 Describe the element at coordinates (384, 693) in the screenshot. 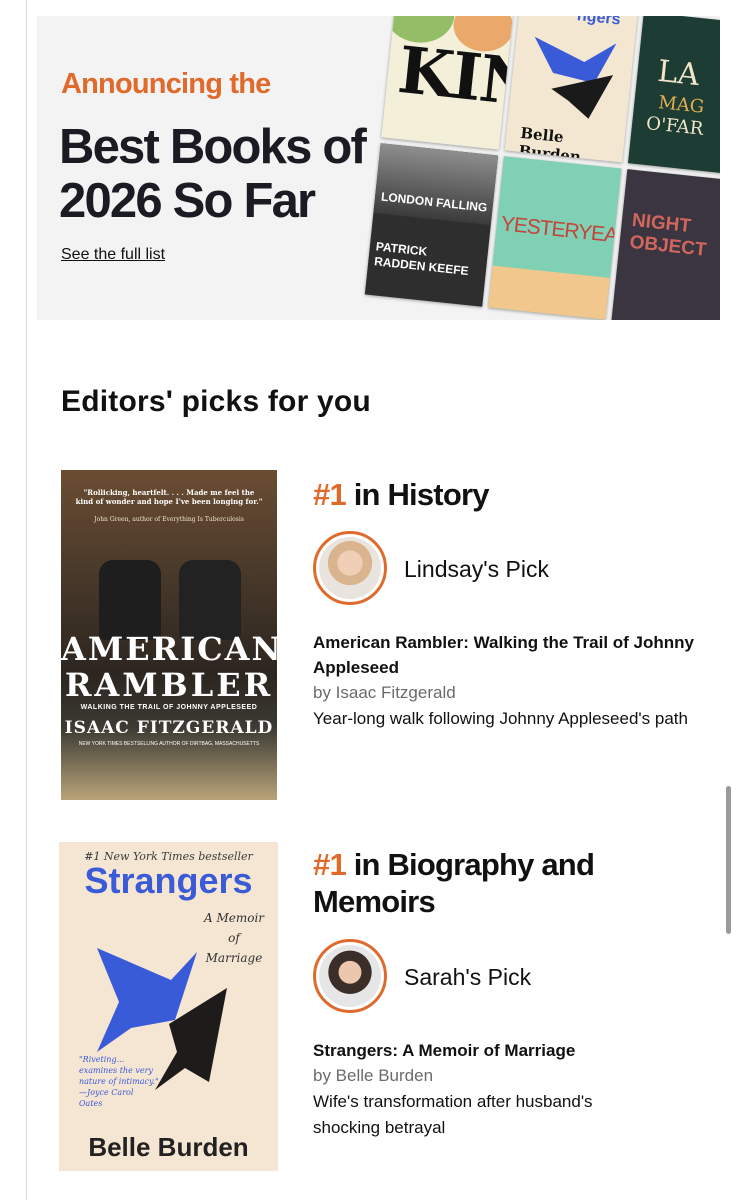

I see `book-author: by Isaac Fitzgerald` at that location.